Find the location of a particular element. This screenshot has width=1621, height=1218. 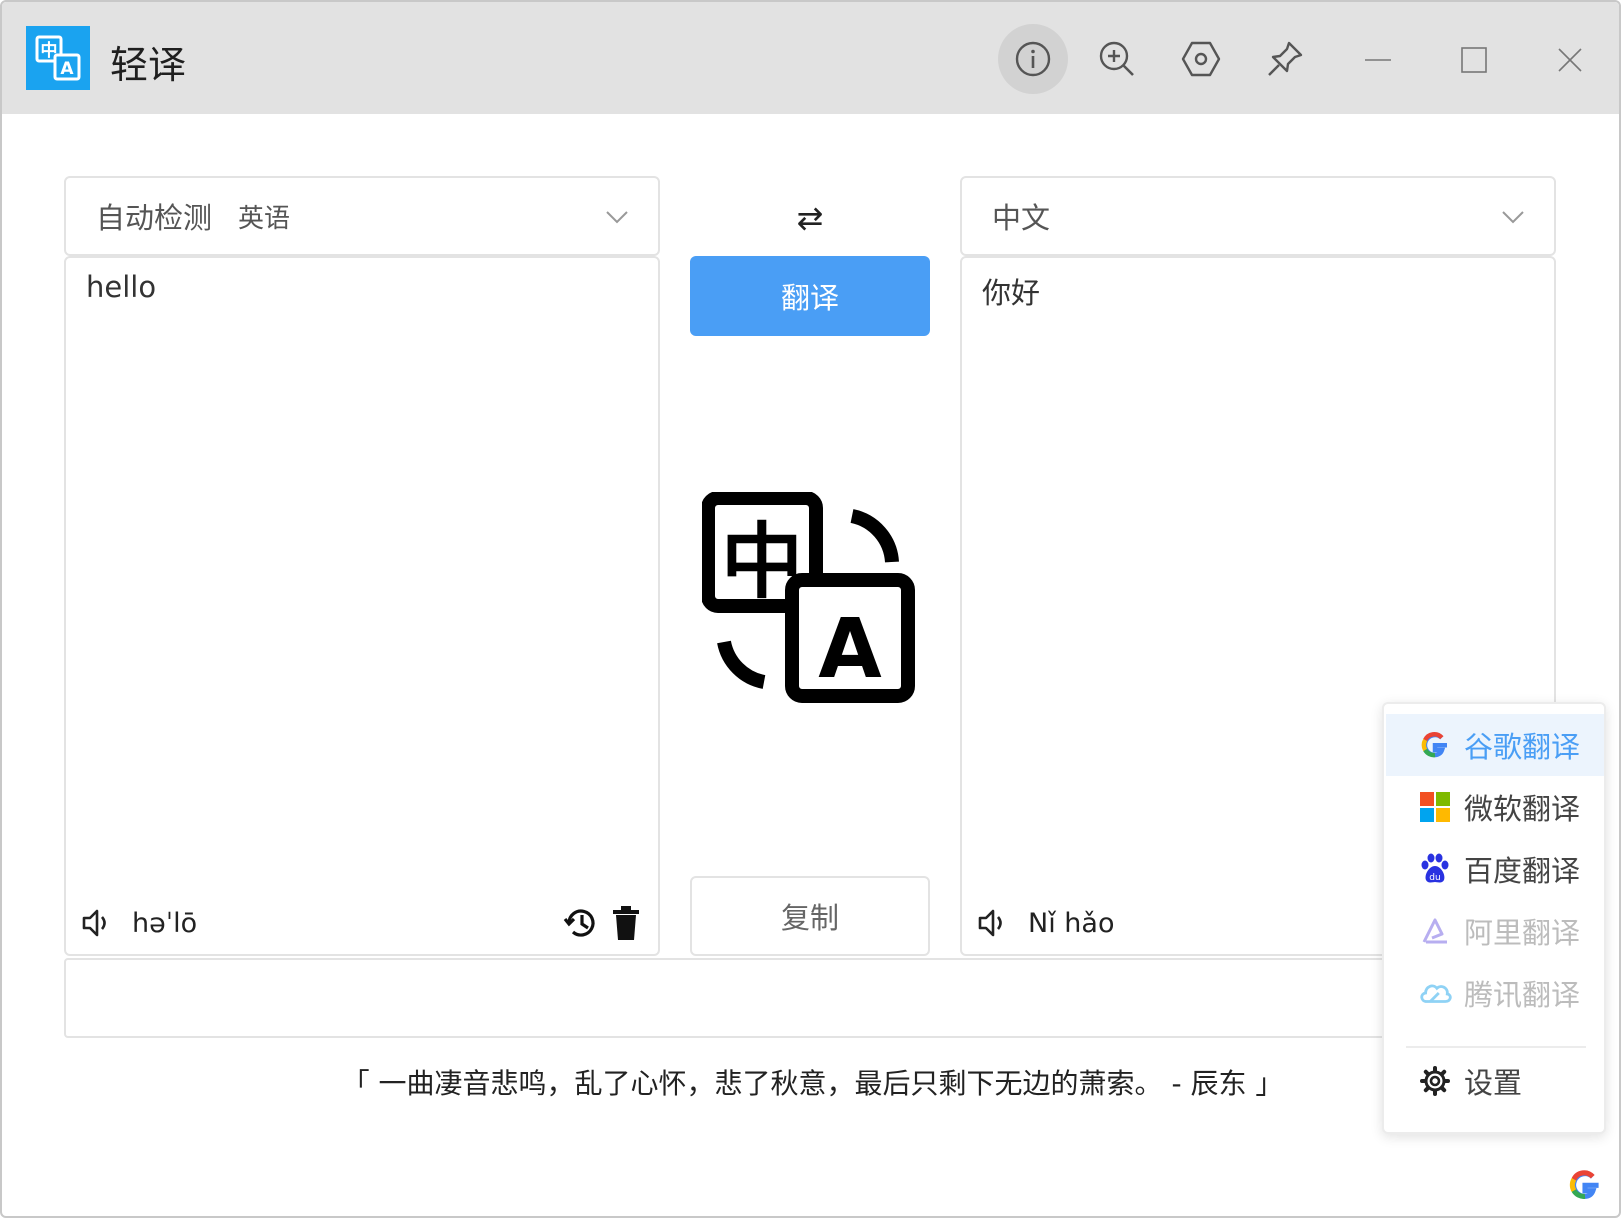

engine-item-baidu: du 百度翻译 is located at coordinates (1495, 869).